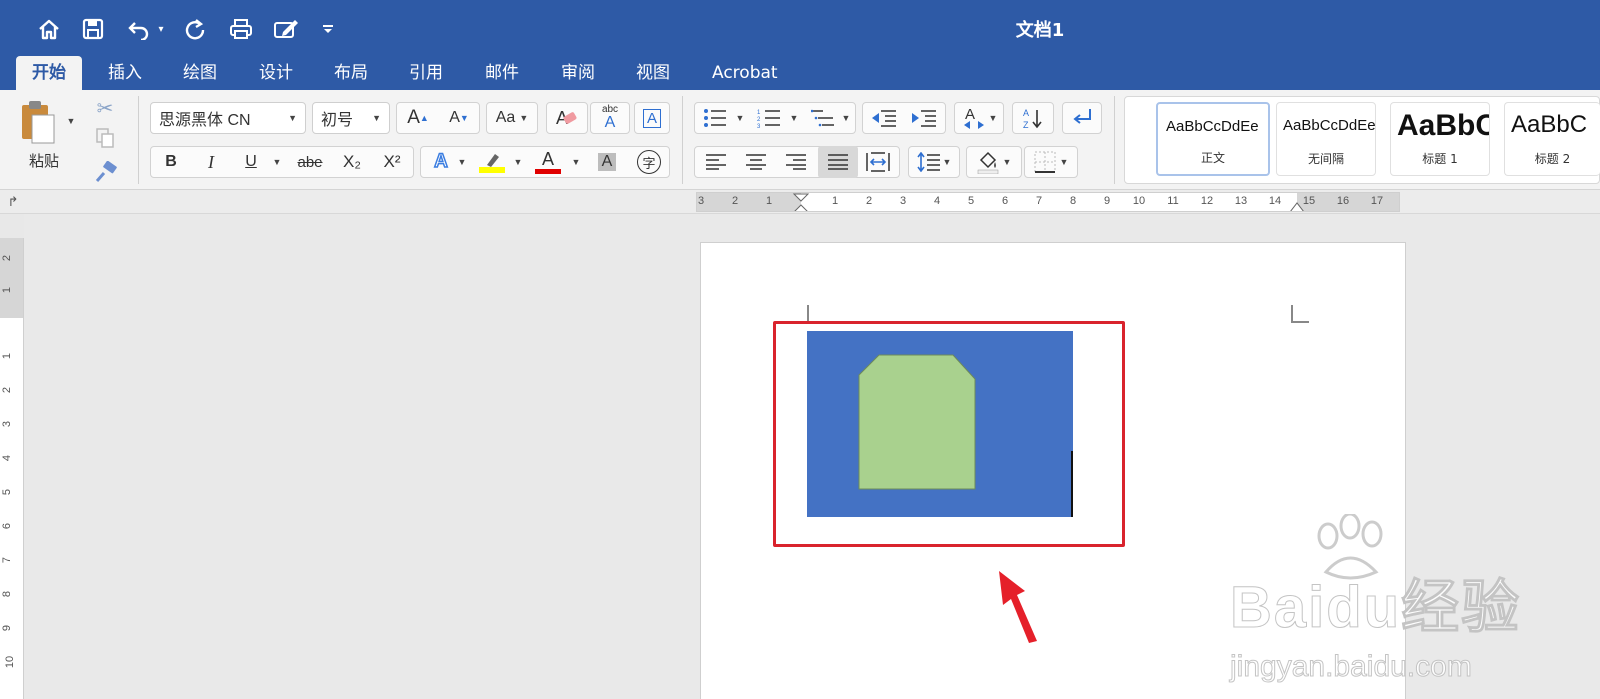 Image resolution: width=1600 pixels, height=699 pixels. I want to click on ribbon-tabs: 开始 插入 绘图 设计 布局 引用 邮件 审阅 视图 Acrobat, so click(800, 73).